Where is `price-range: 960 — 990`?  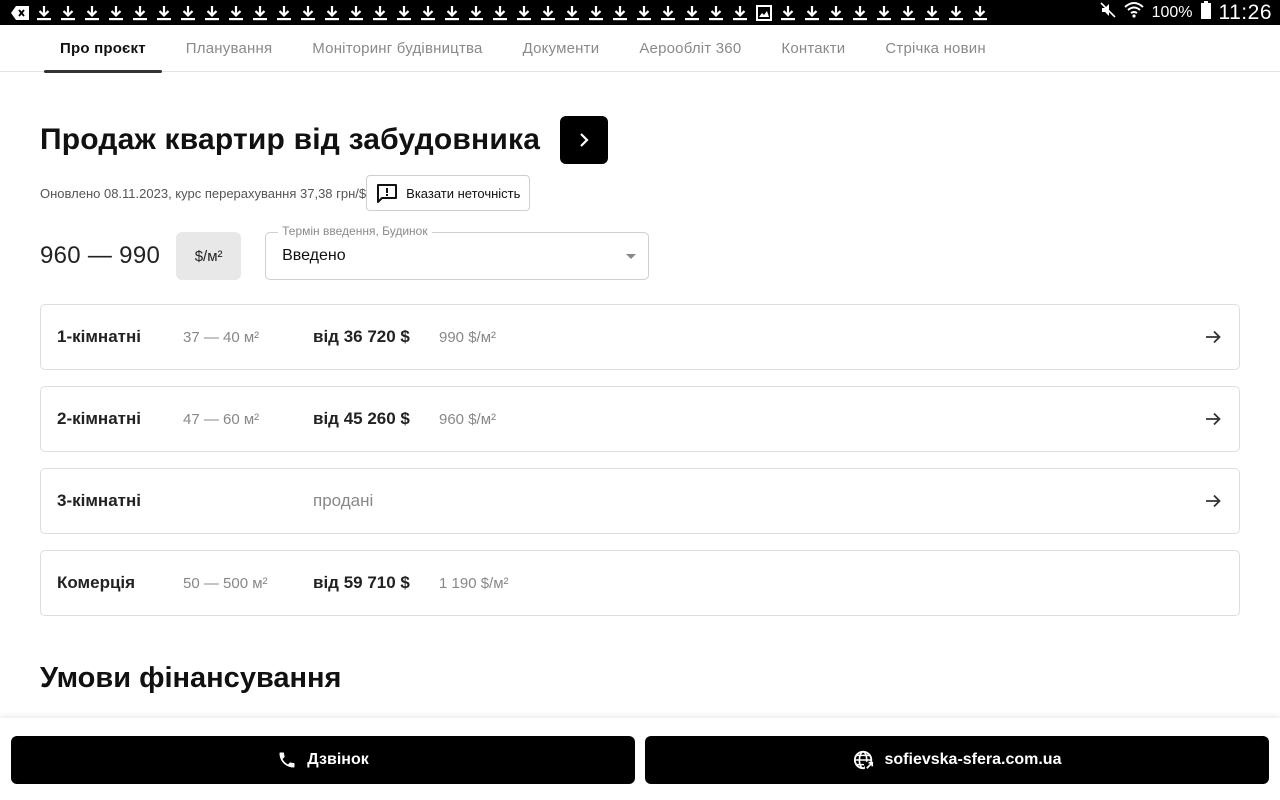 price-range: 960 — 990 is located at coordinates (100, 255).